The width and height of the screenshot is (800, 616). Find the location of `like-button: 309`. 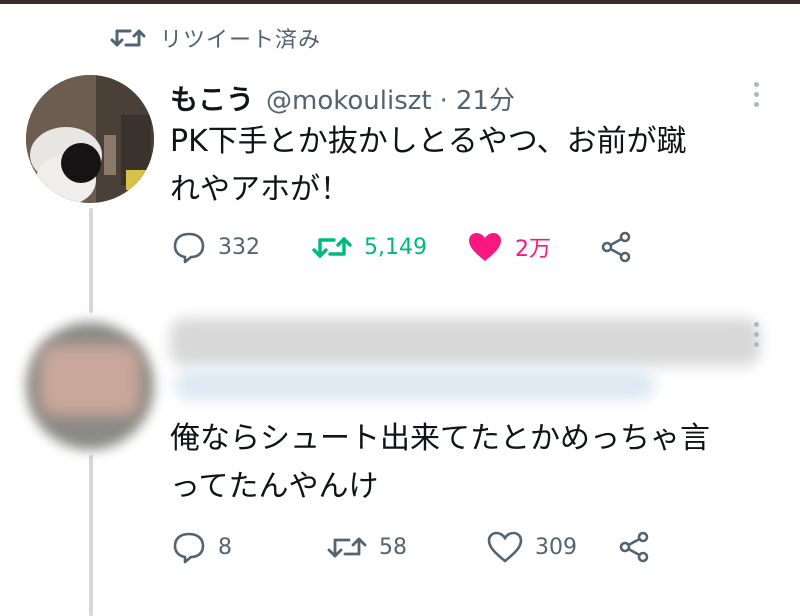

like-button: 309 is located at coordinates (552, 547).